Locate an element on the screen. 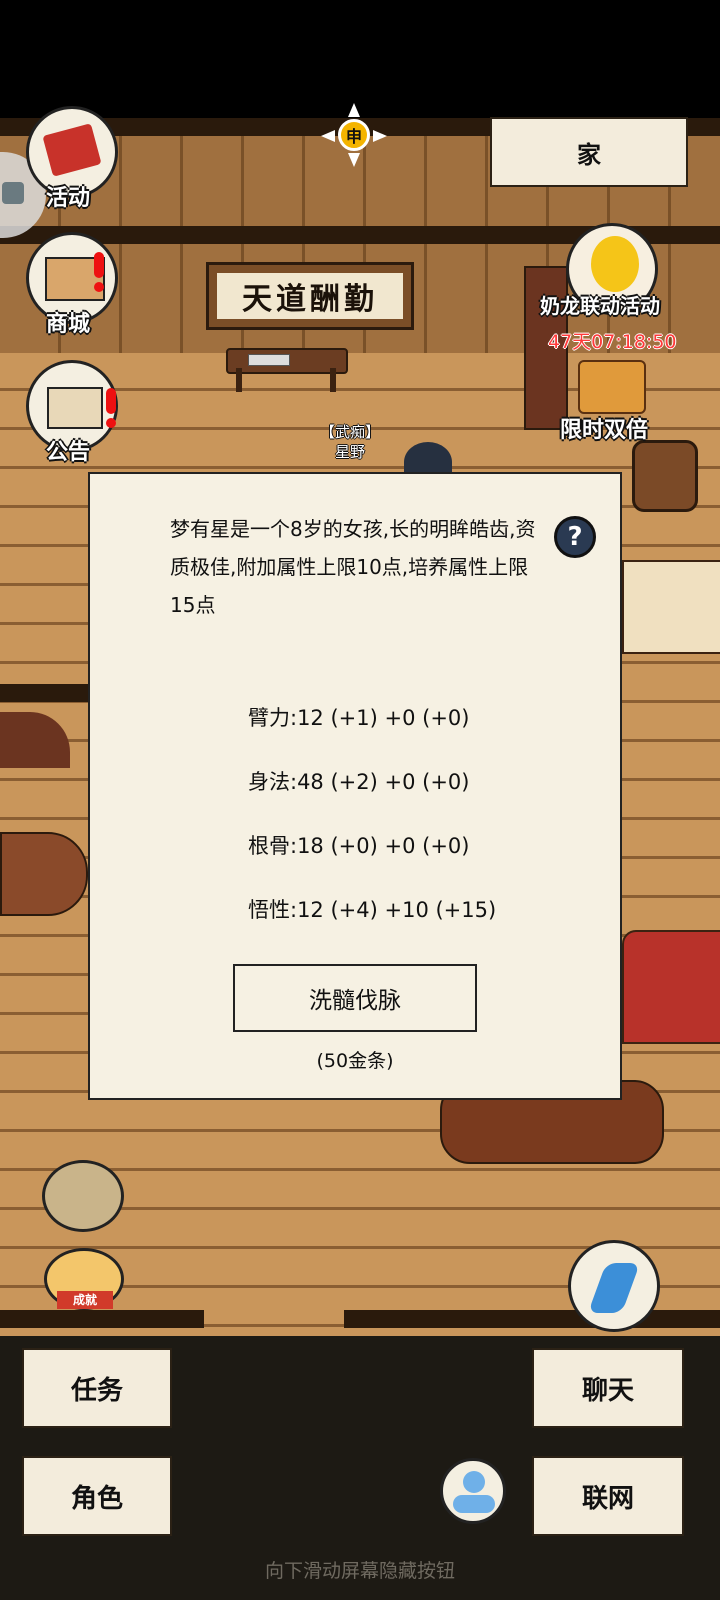  round-table is located at coordinates (44, 874).